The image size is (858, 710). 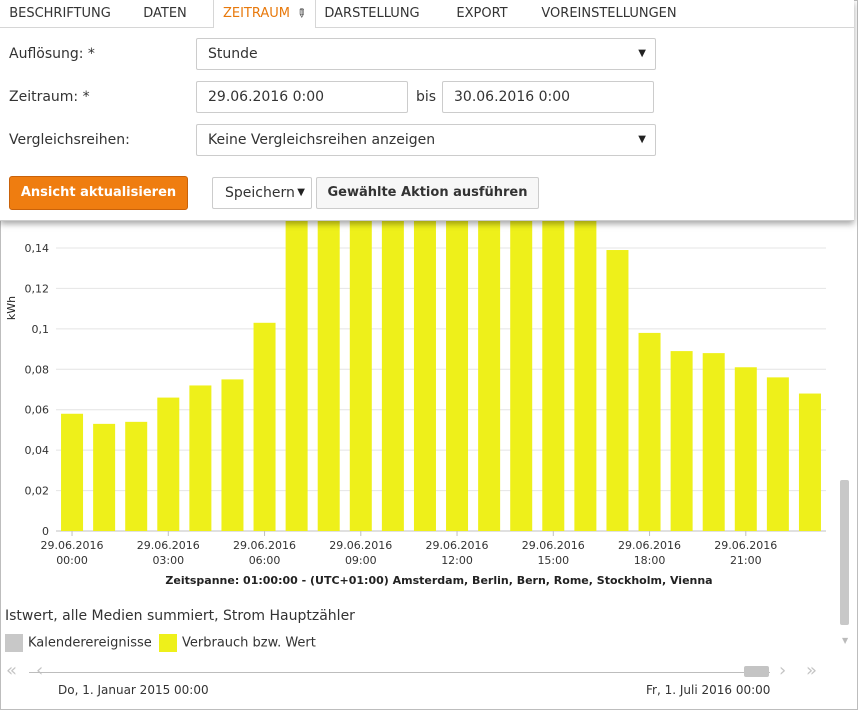 I want to click on vergleich-value: Keine Vergleichsreihen anzeigen, so click(x=322, y=140).